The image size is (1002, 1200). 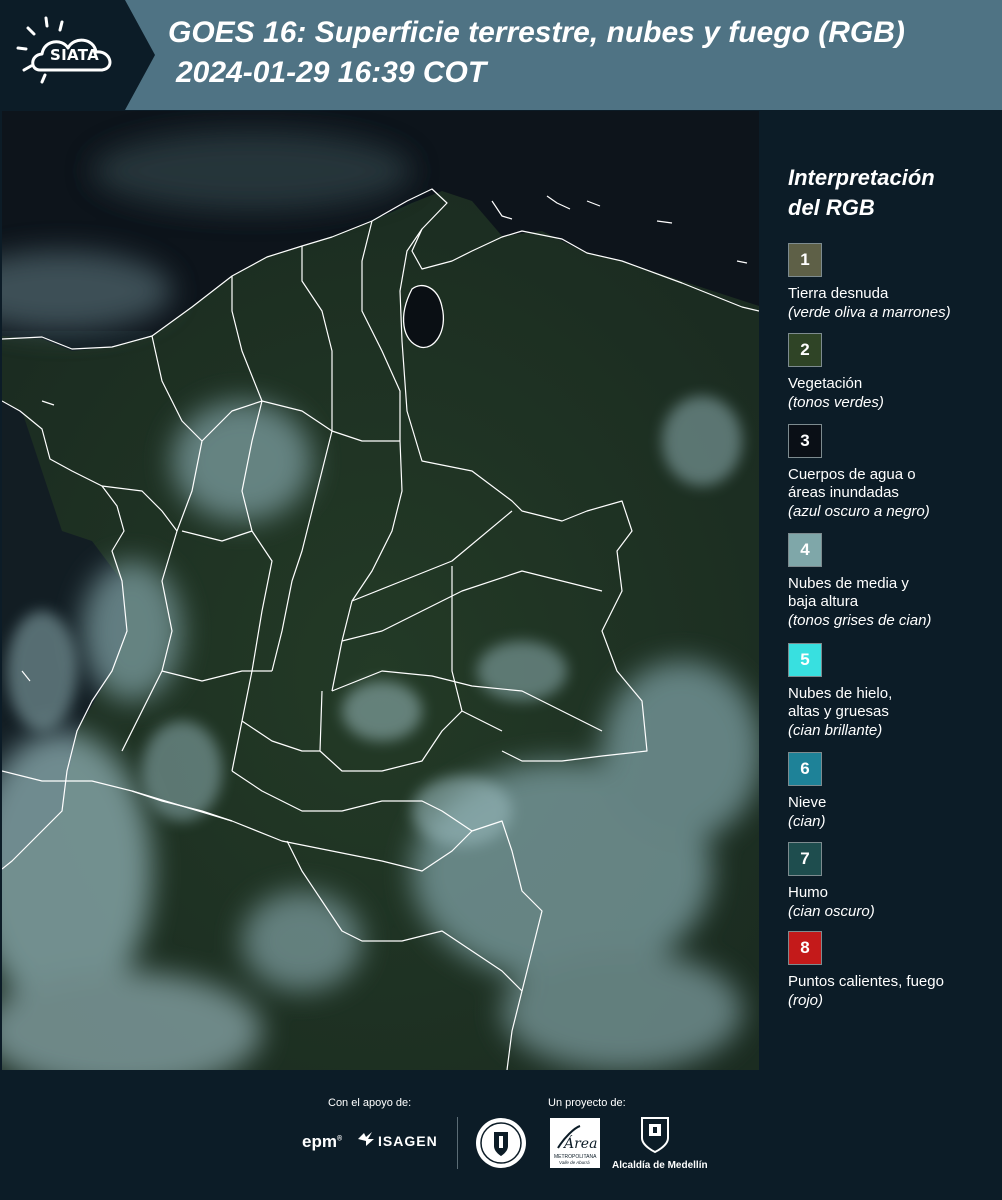 What do you see at coordinates (838, 293) in the screenshot?
I see `legend-label-line: Tierra desnuda` at bounding box center [838, 293].